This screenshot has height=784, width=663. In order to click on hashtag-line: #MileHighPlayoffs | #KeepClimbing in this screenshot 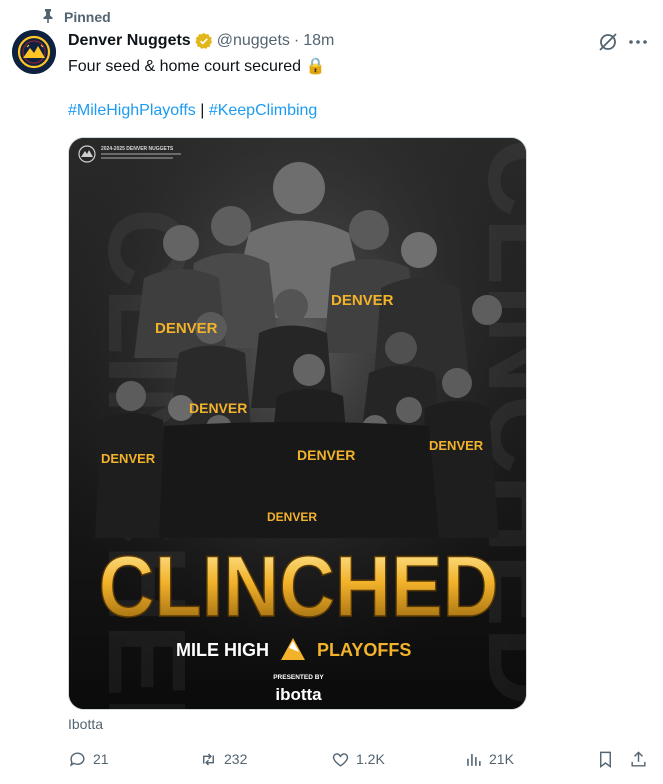, I will do `click(192, 111)`.